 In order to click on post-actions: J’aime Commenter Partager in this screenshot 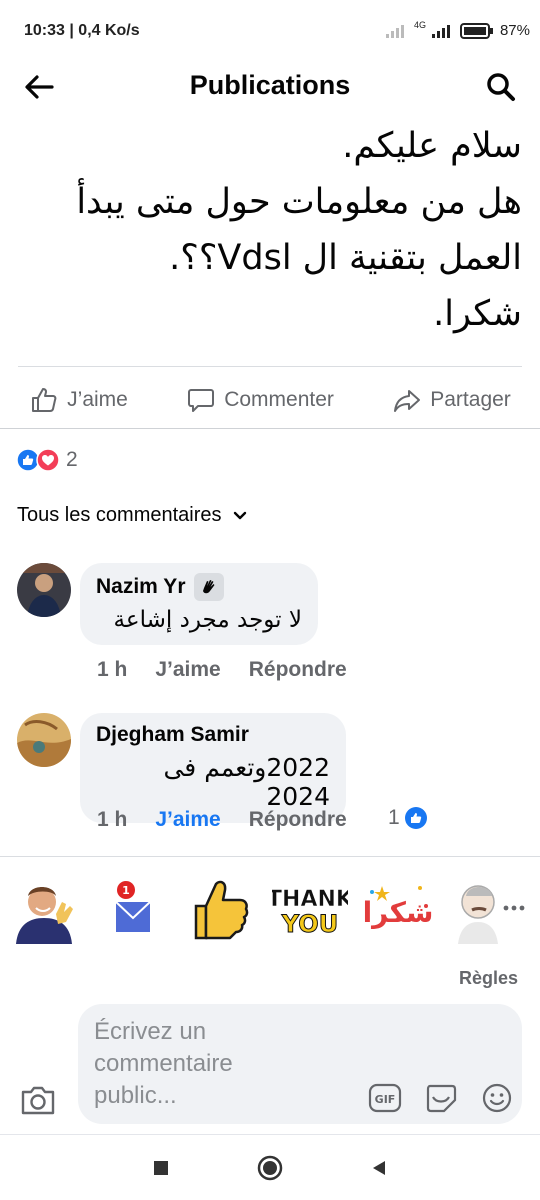, I will do `click(270, 400)`.